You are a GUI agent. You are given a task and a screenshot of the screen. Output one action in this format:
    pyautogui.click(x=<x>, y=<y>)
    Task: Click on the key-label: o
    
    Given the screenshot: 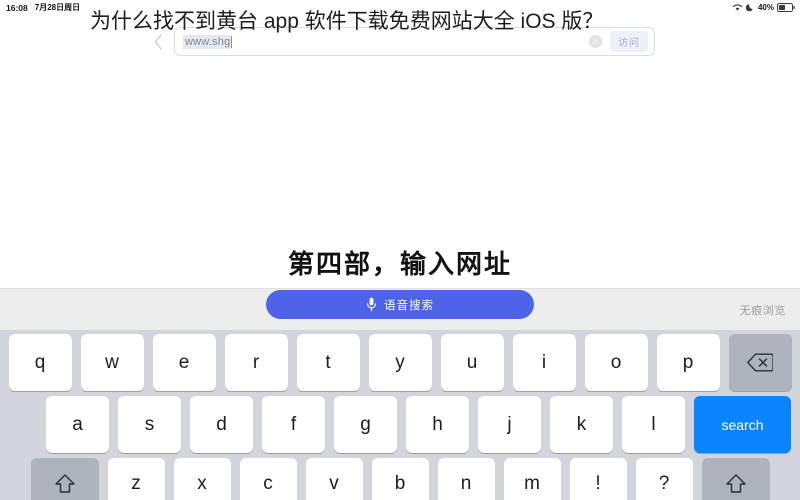 What is the action you would take?
    pyautogui.click(x=616, y=362)
    